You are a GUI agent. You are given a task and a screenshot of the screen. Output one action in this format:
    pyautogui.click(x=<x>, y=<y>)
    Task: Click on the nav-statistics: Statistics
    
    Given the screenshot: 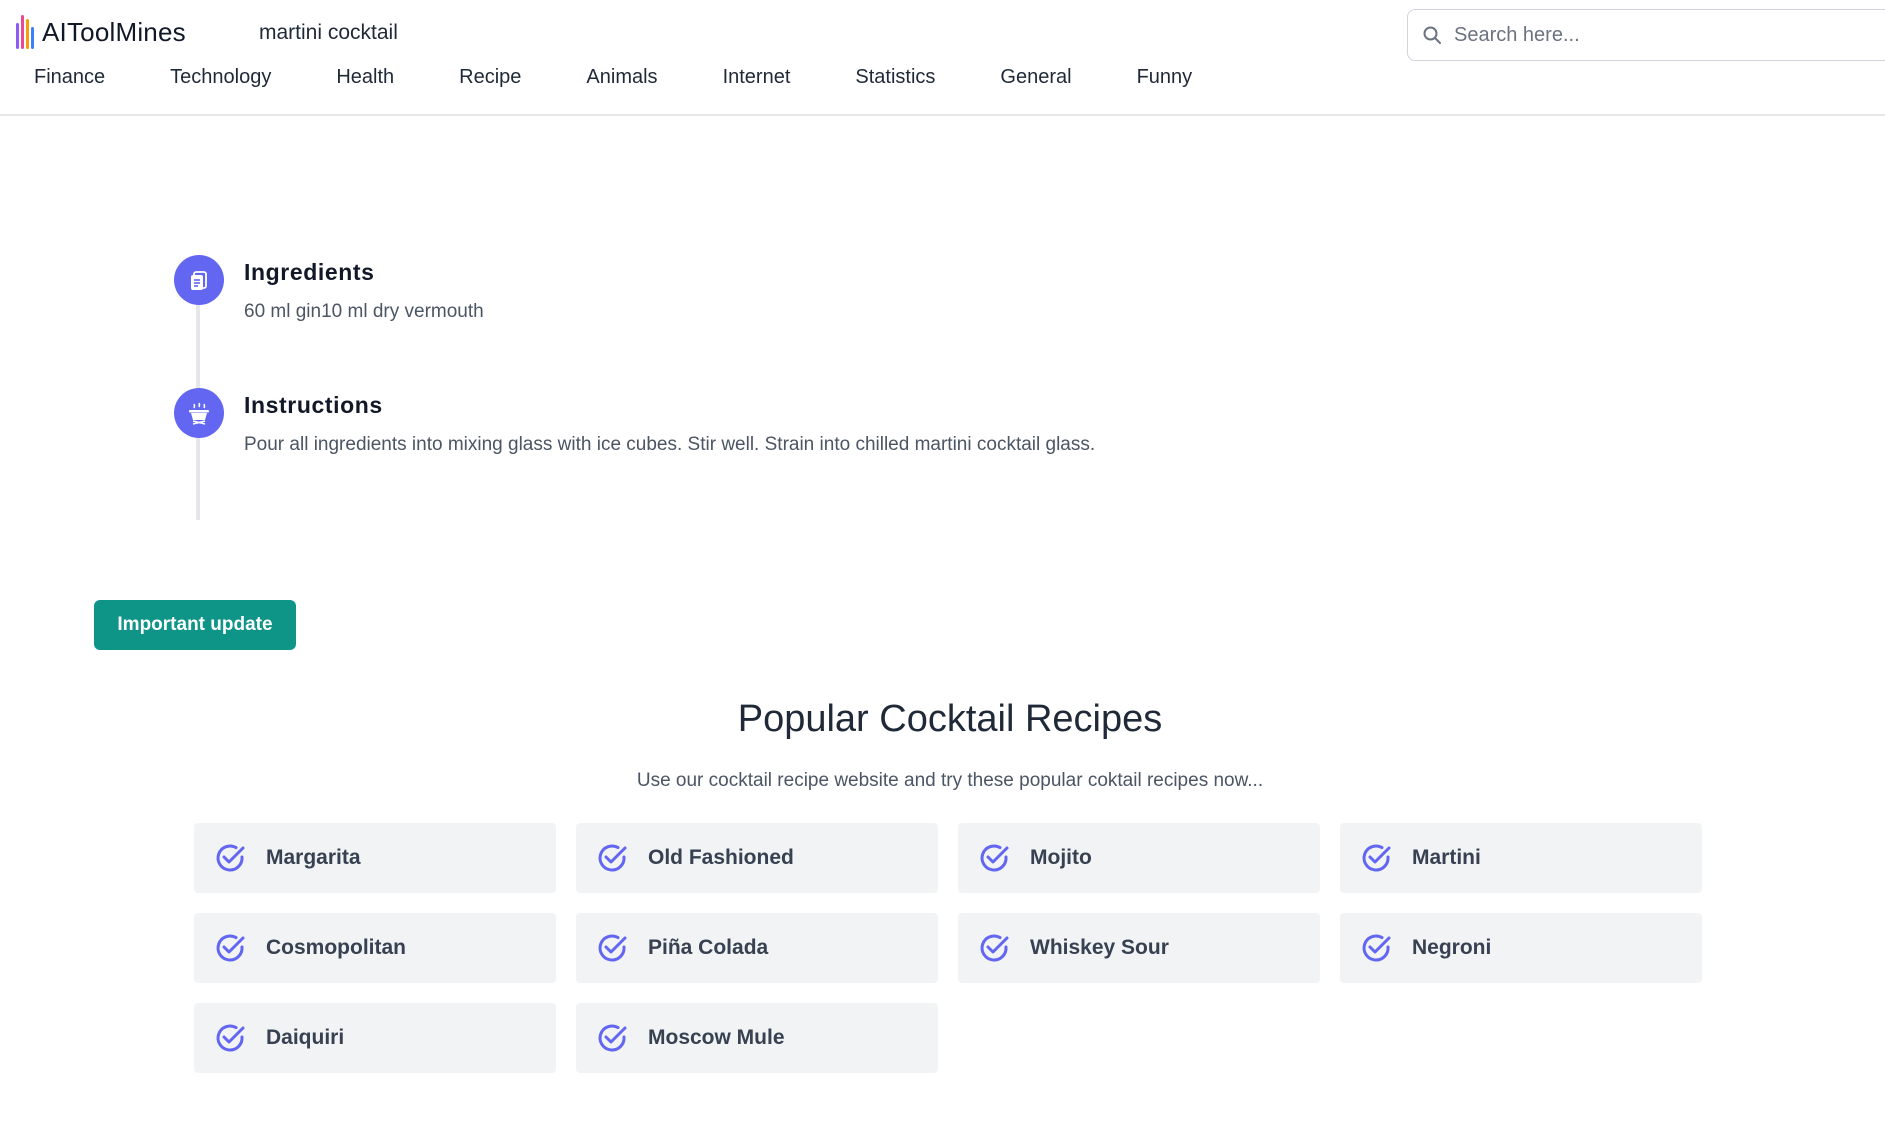 What is the action you would take?
    pyautogui.click(x=895, y=81)
    